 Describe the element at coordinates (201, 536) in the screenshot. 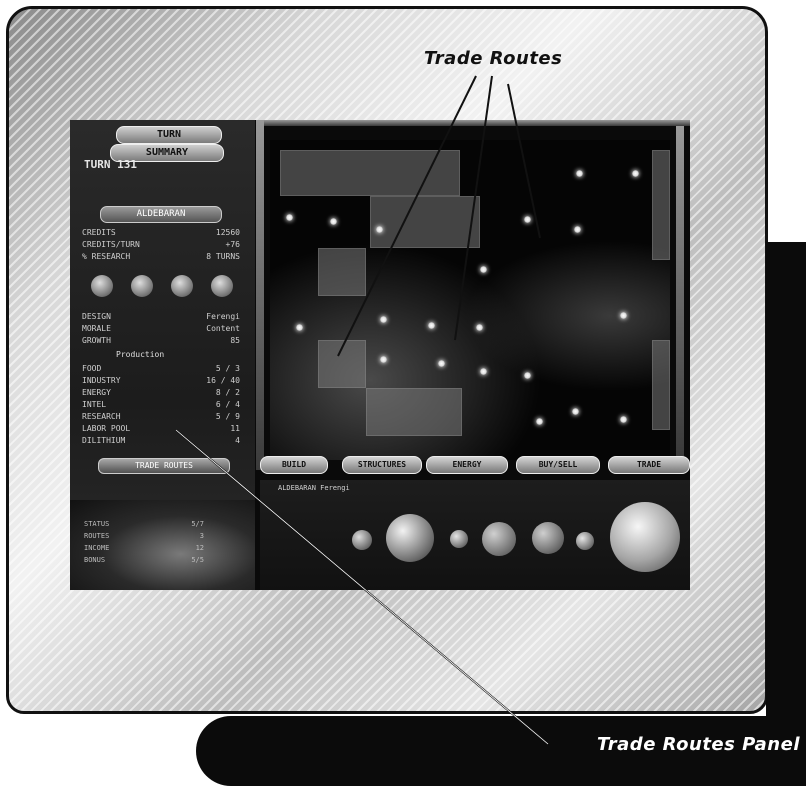

I see `lower-stat-value: 3` at that location.